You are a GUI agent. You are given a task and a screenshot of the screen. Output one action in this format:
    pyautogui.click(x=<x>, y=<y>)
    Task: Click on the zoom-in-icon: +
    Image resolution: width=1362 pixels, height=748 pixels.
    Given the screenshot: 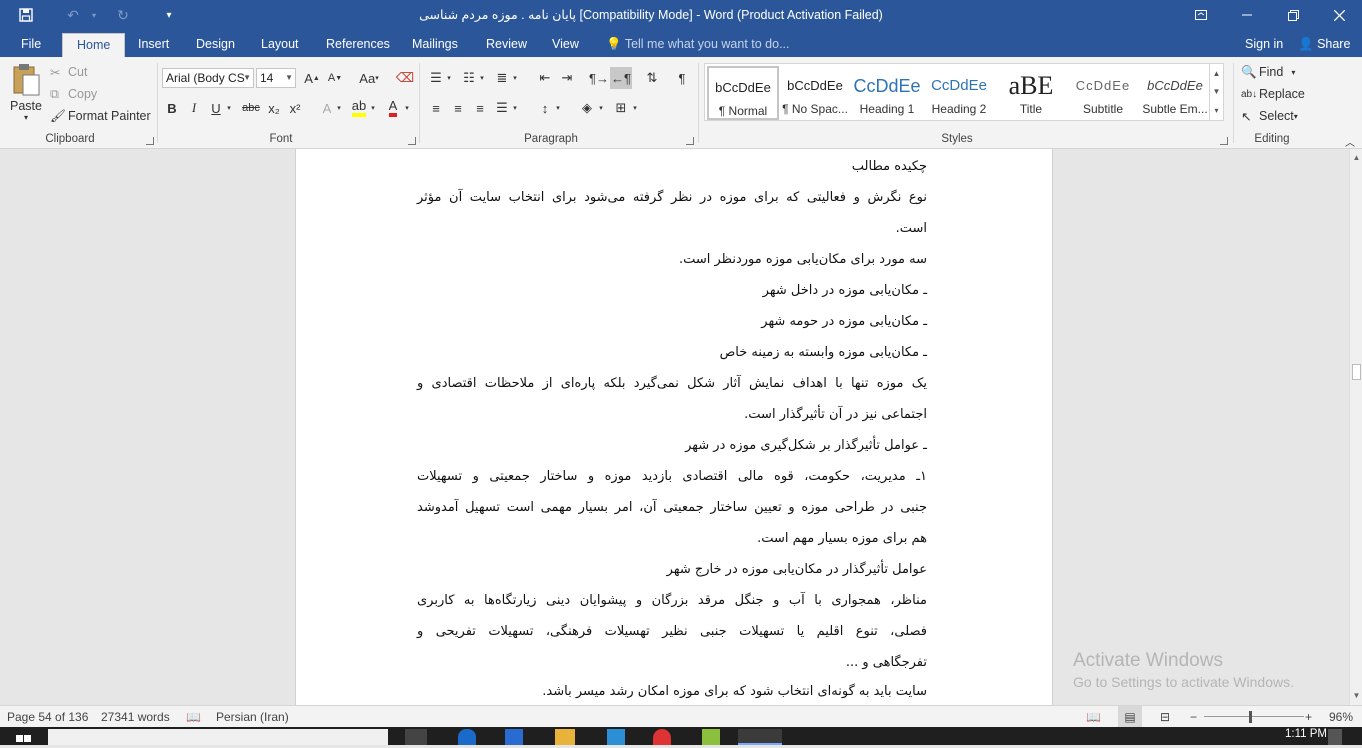 What is the action you would take?
    pyautogui.click(x=1308, y=717)
    